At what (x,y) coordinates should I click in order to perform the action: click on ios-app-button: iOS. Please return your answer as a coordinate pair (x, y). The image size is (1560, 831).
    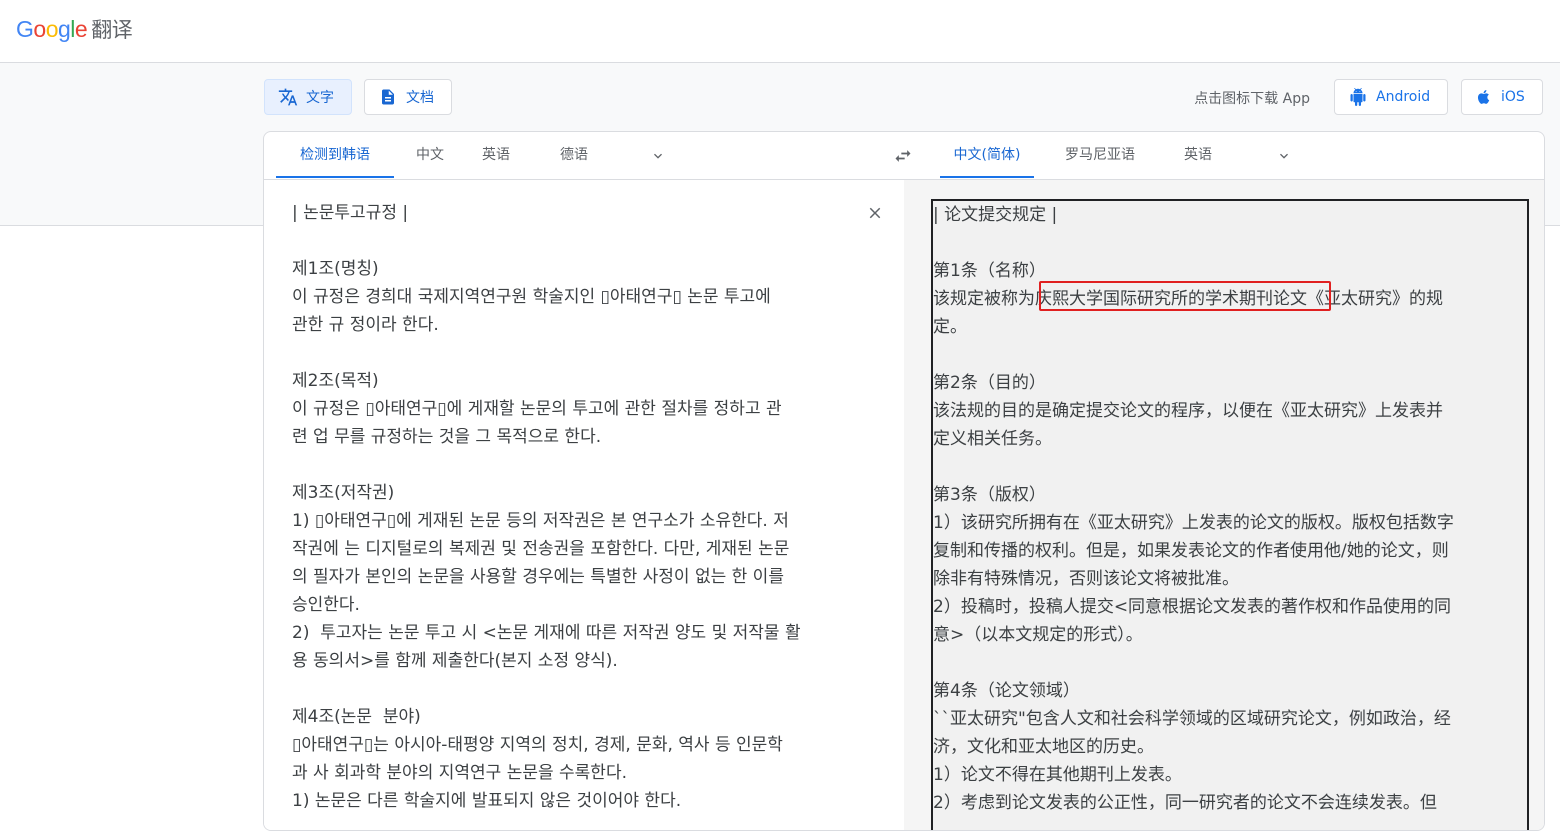
    Looking at the image, I should click on (1502, 97).